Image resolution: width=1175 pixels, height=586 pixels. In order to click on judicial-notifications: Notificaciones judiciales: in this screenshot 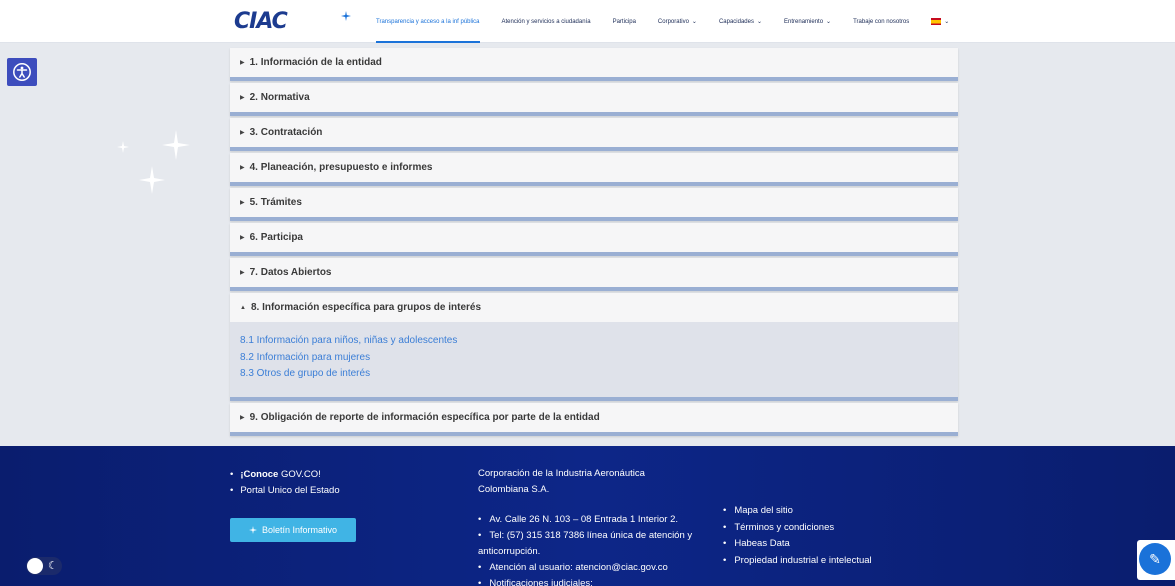, I will do `click(595, 581)`.